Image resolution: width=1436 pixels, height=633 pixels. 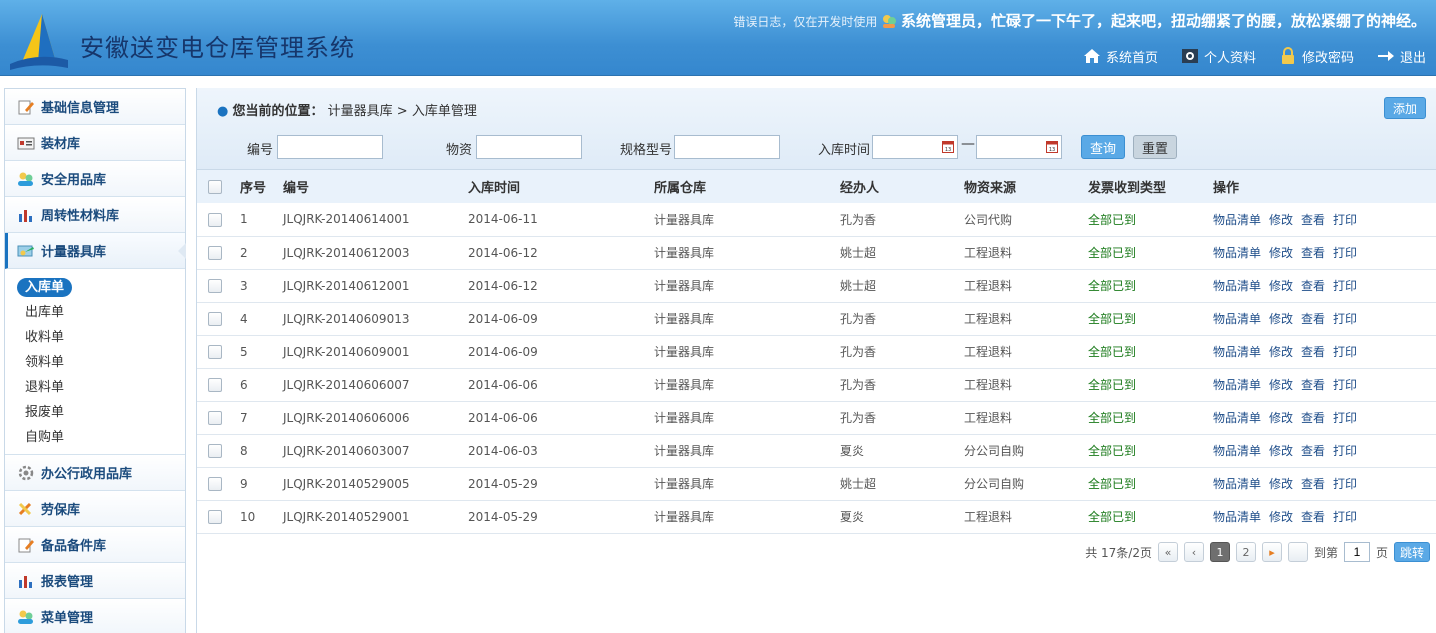 What do you see at coordinates (1271, 552) in the screenshot?
I see `next-page-button: ▸` at bounding box center [1271, 552].